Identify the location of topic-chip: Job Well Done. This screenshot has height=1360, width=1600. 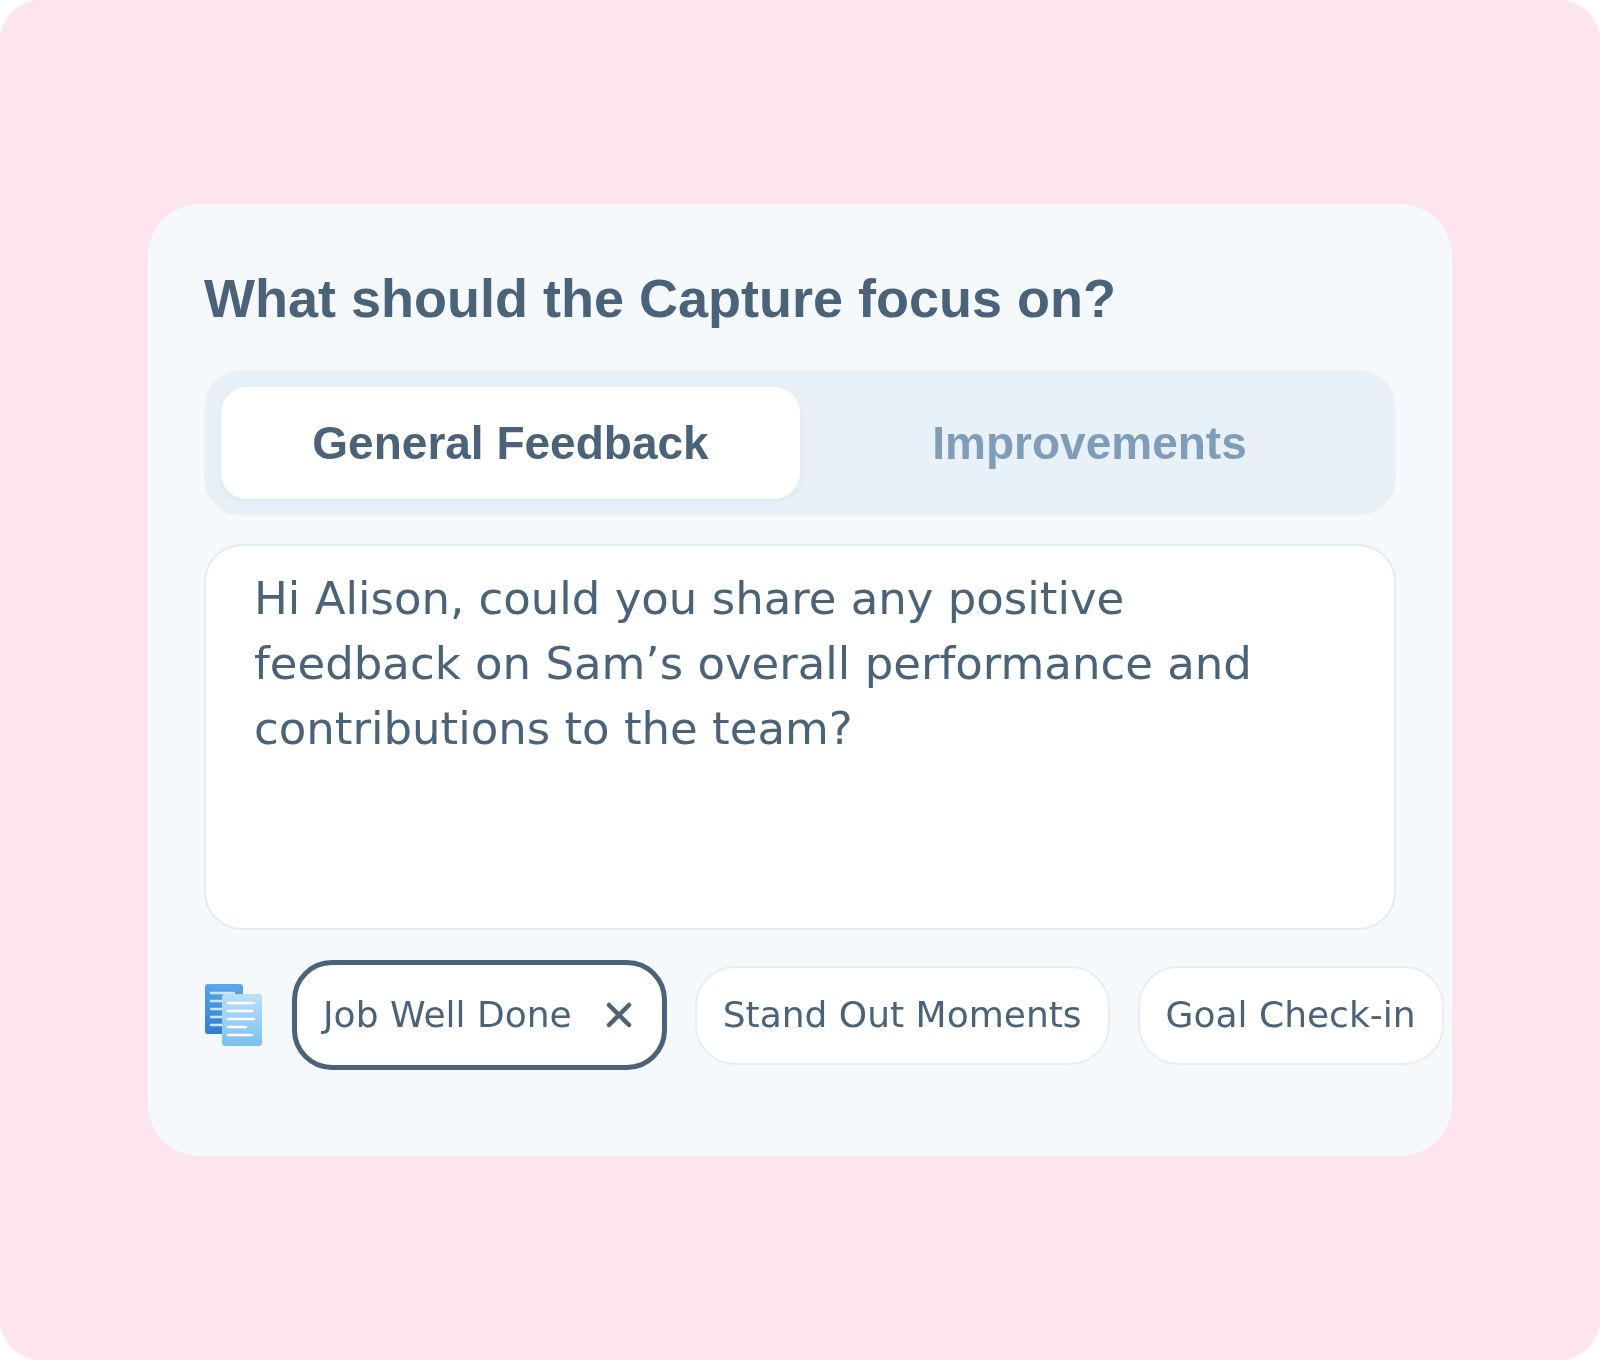
(479, 1015).